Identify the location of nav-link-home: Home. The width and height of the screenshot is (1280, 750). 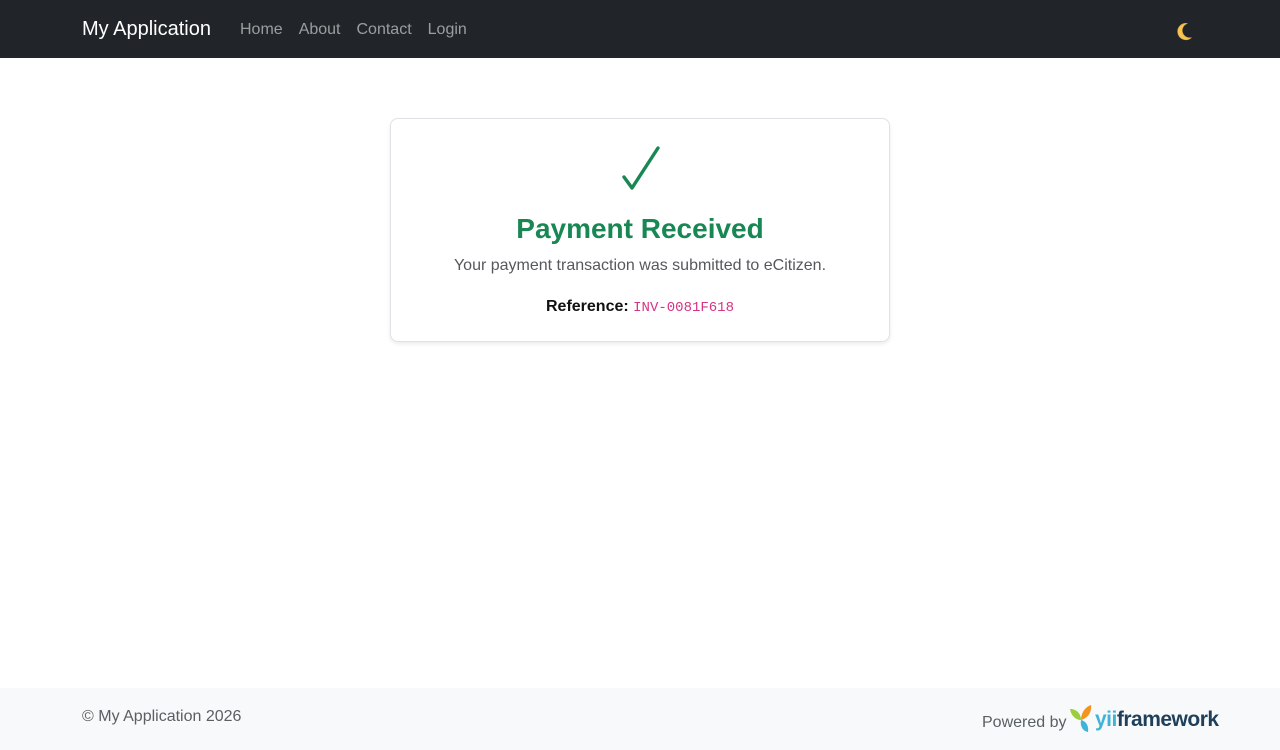
(261, 30).